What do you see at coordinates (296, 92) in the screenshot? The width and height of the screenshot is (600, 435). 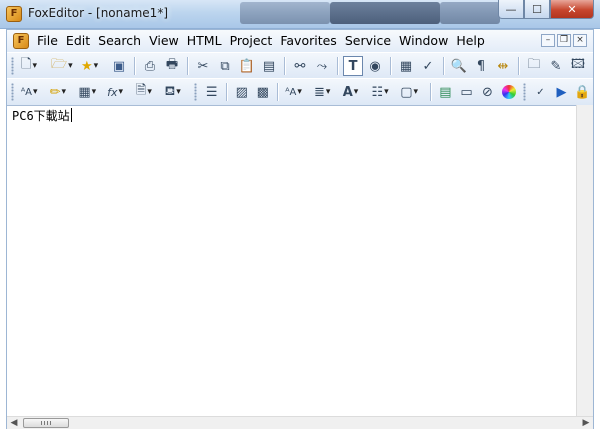 I see `font-size-icon: ᴬA` at bounding box center [296, 92].